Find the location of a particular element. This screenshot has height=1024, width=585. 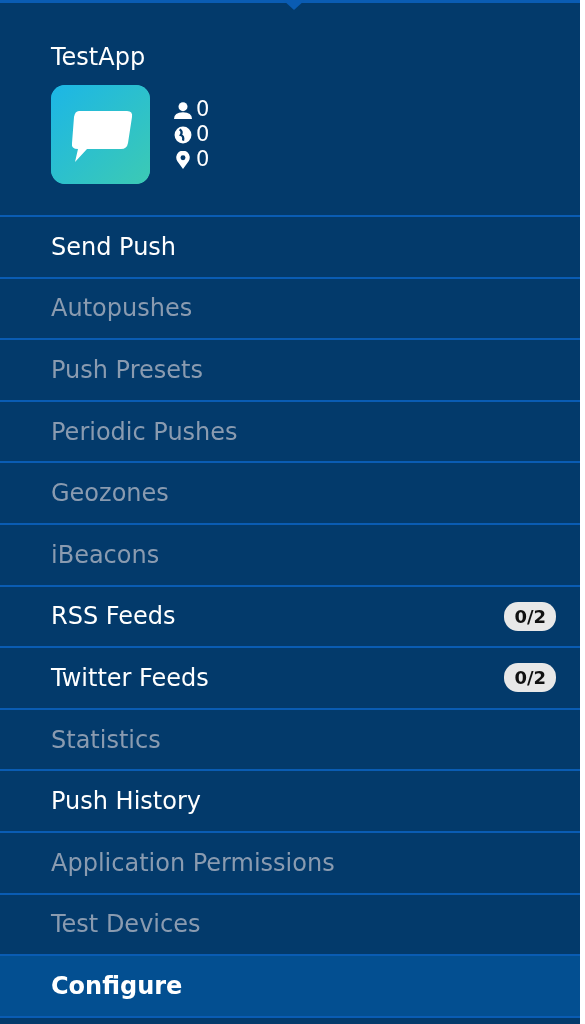

pin-icon is located at coordinates (183, 159).